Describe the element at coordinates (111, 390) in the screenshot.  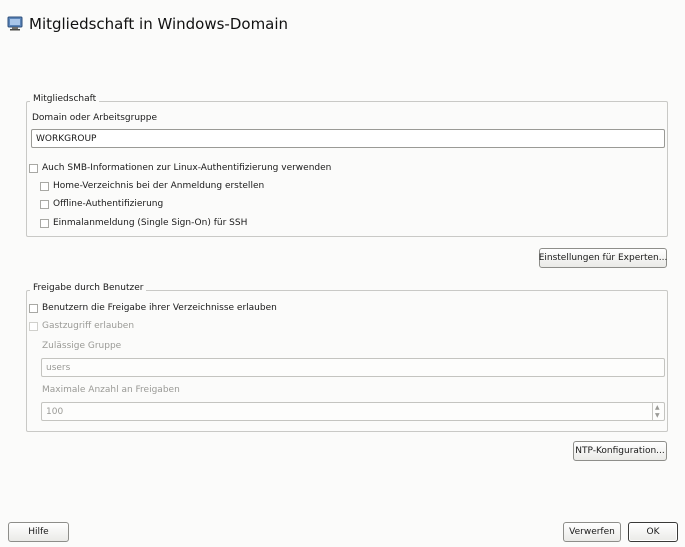
I see `max-shares-label: Maximale Anzahl an Freigaben` at that location.